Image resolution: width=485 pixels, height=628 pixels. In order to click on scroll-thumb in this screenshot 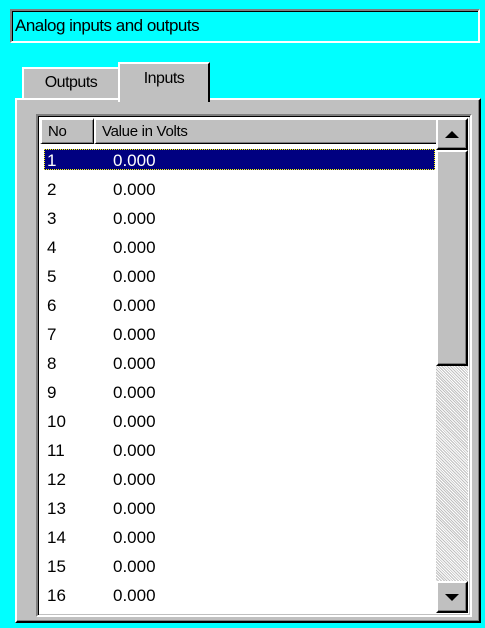, I will do `click(452, 258)`.